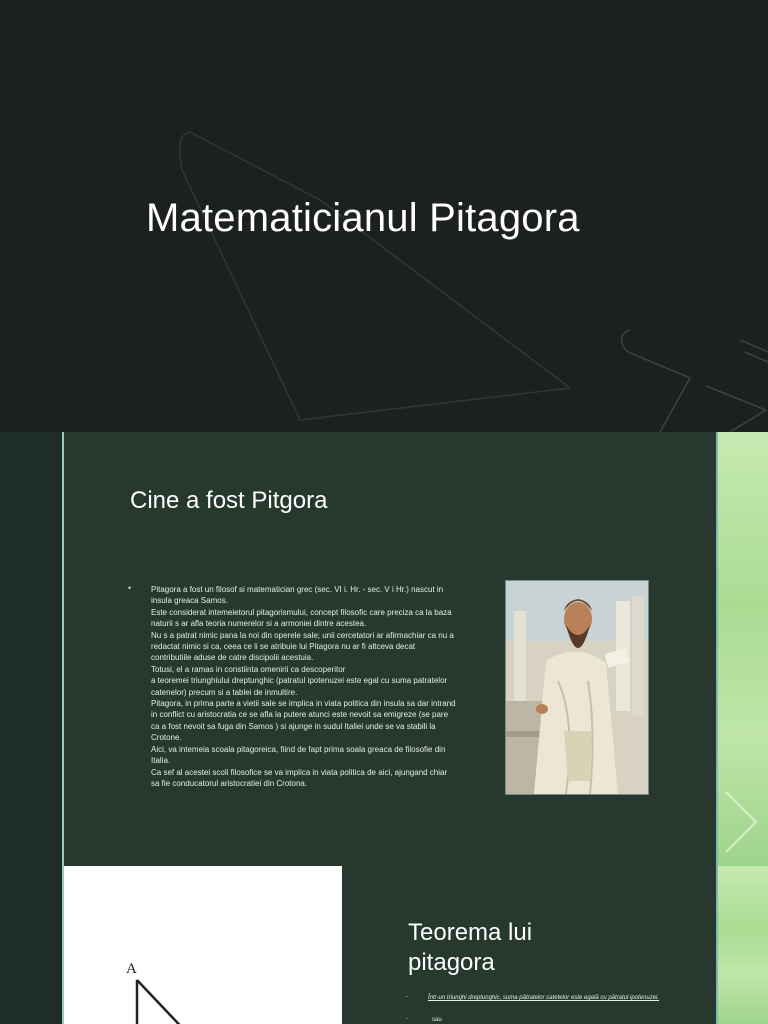 The image size is (768, 1024). What do you see at coordinates (577, 687) in the screenshot?
I see `pythagoras-portrait` at bounding box center [577, 687].